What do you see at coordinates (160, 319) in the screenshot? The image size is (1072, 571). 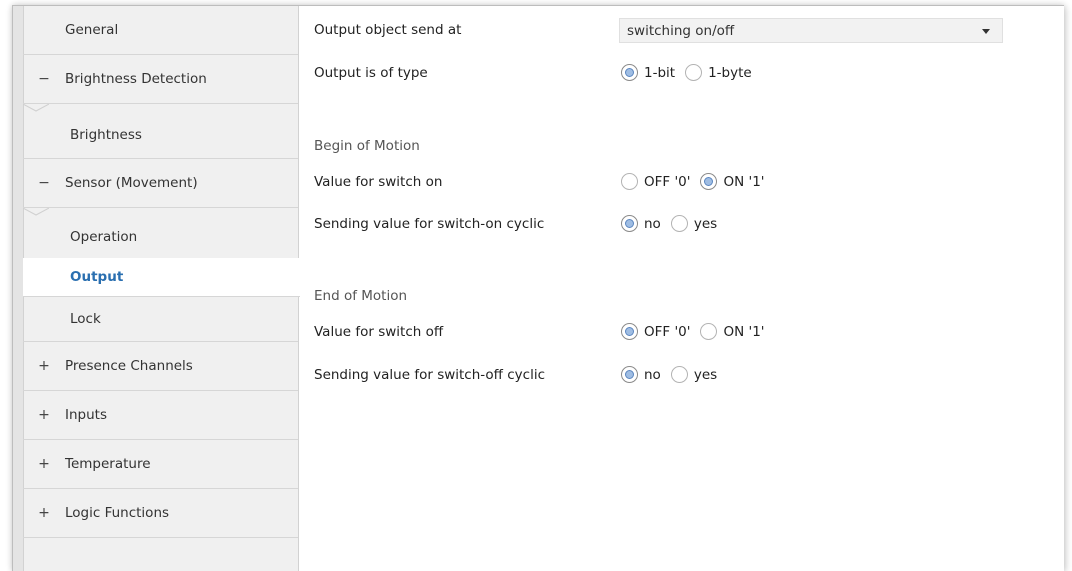 I see `sidebar-item-lock: Lock` at bounding box center [160, 319].